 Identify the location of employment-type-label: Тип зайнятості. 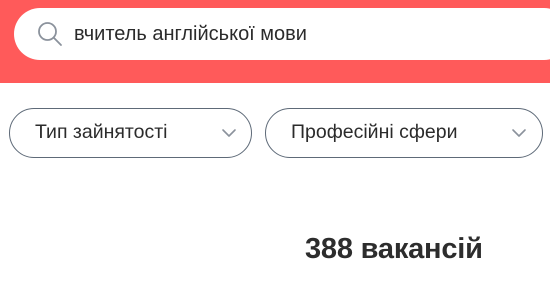
(101, 132).